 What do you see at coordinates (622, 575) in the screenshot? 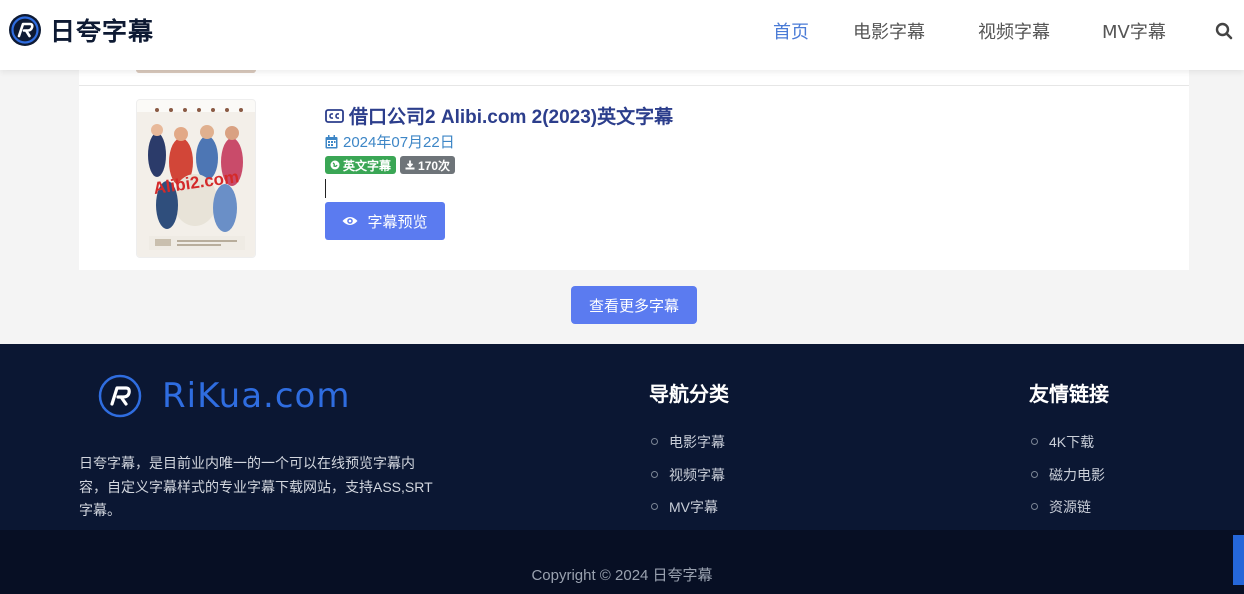
I see `copyright-text: Copyright © 2024 日夸字幕` at bounding box center [622, 575].